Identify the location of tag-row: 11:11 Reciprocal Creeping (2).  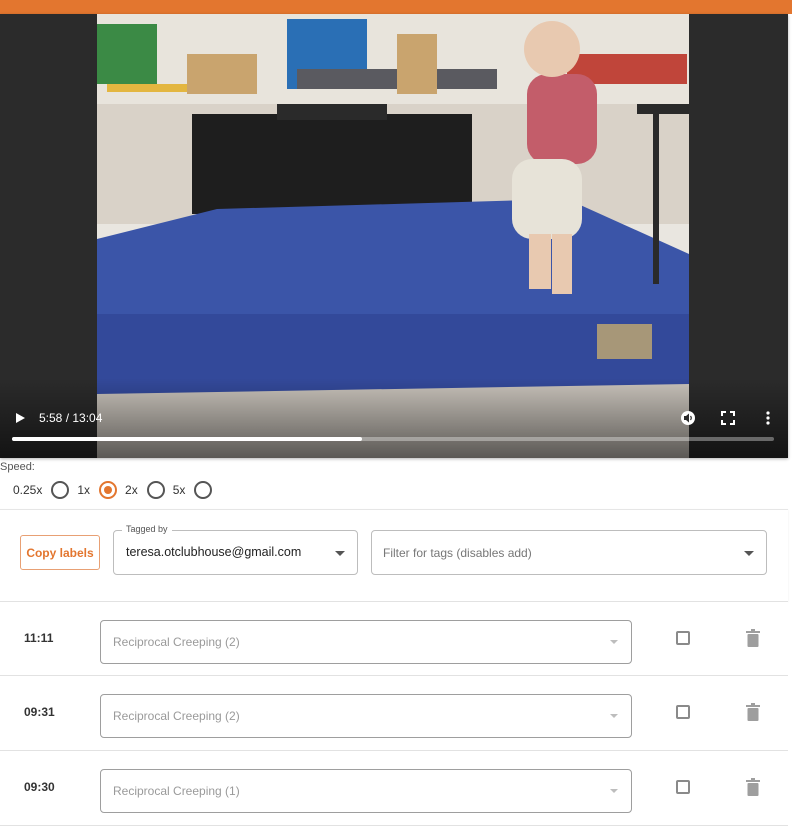
(394, 638).